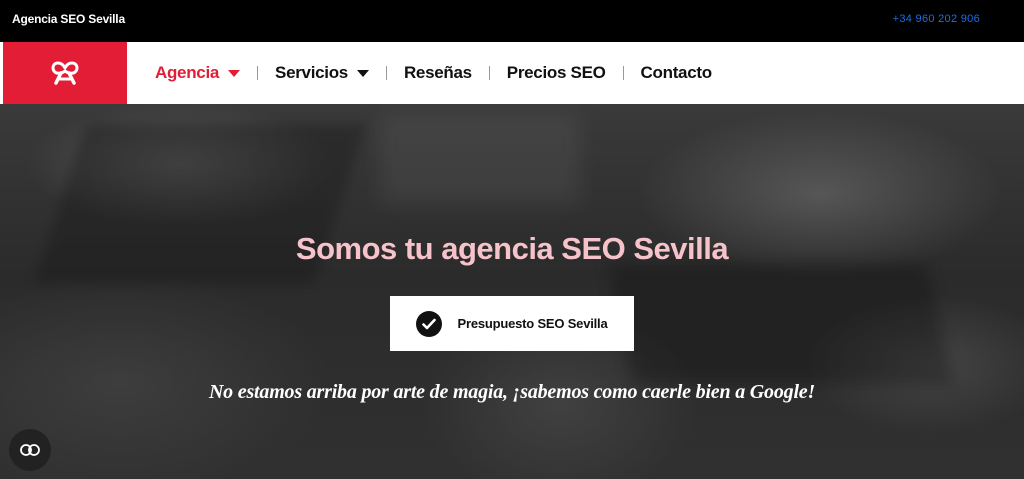  I want to click on site-logo, so click(65, 73).